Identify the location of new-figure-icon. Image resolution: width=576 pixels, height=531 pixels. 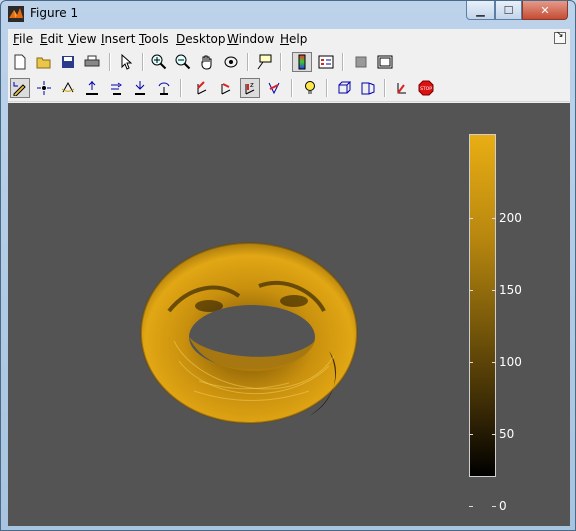
(20, 62).